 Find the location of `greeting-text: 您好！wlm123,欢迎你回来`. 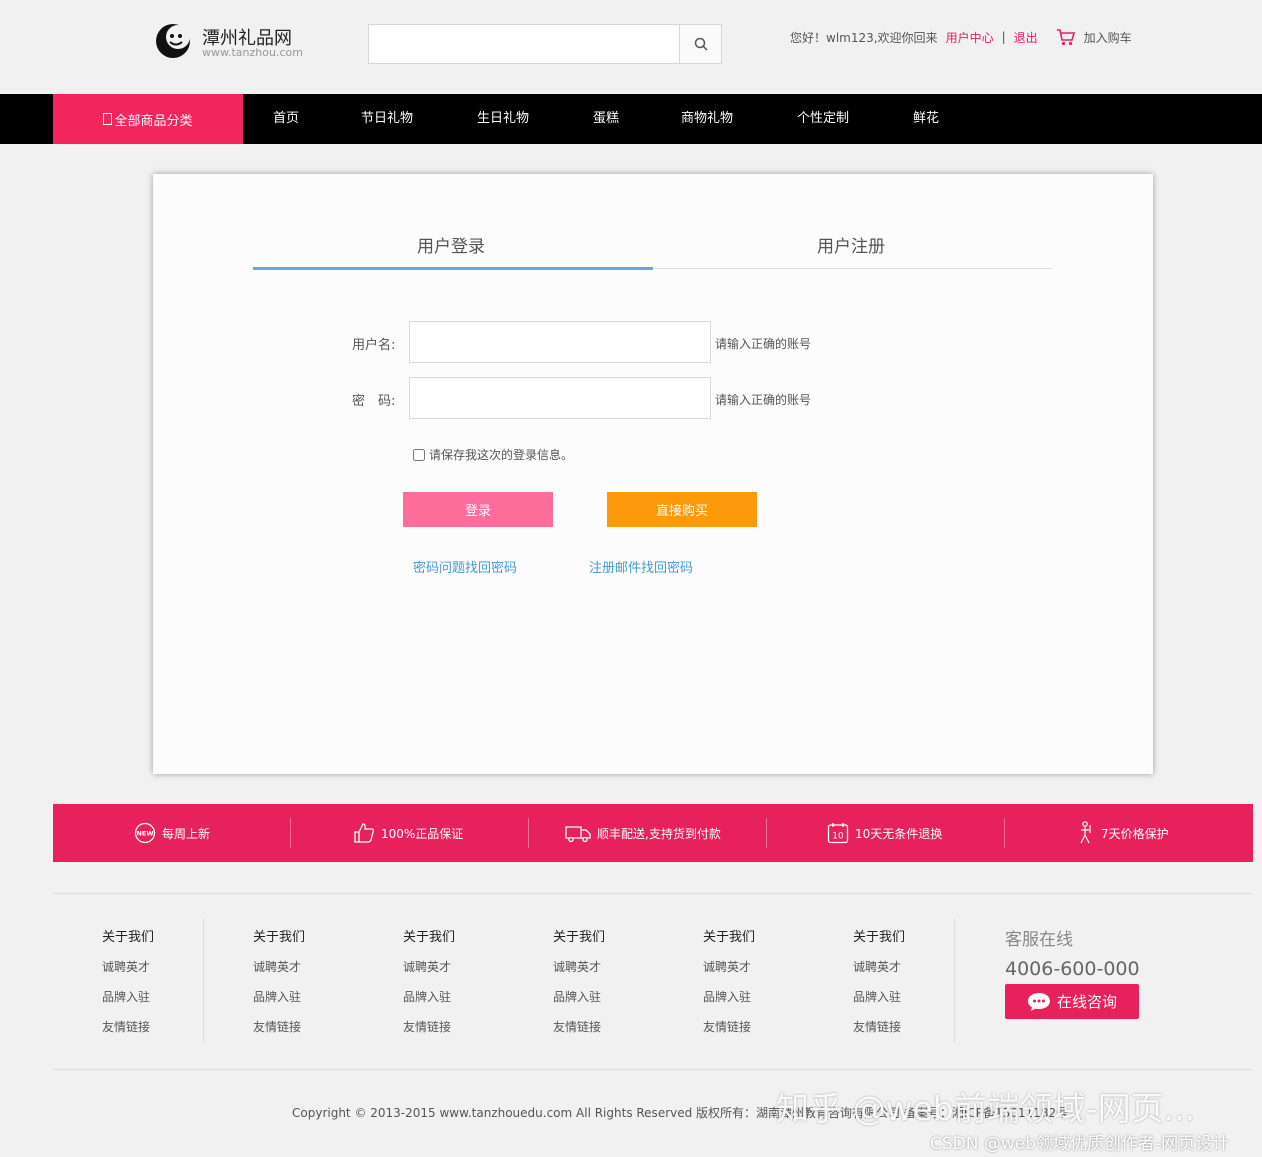

greeting-text: 您好！wlm123,欢迎你回来 is located at coordinates (864, 37).